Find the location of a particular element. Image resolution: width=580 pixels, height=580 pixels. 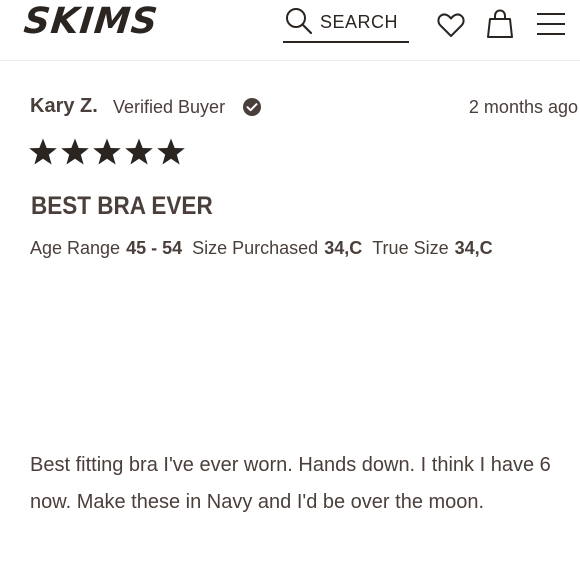

skims-logo: SKIMS is located at coordinates (91, 21).